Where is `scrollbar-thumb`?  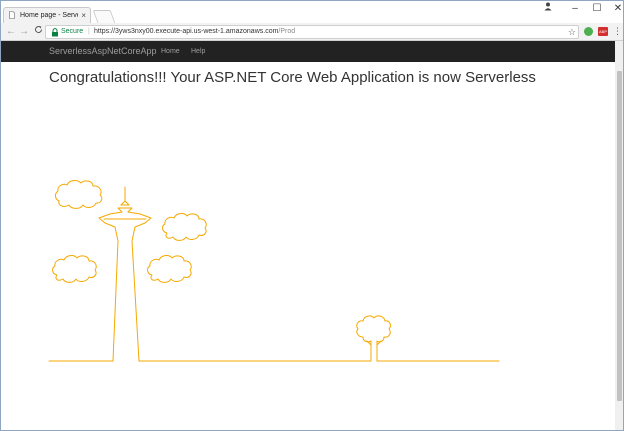
scrollbar-thumb is located at coordinates (619, 236).